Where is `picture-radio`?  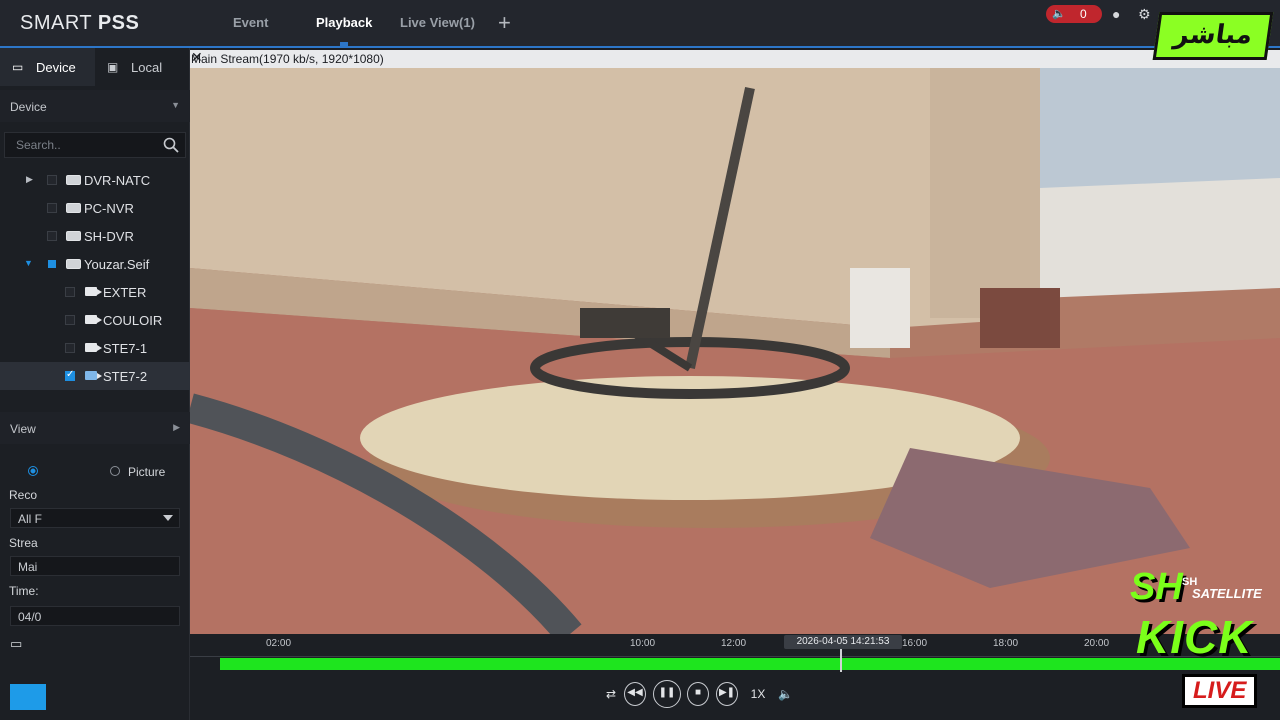
picture-radio is located at coordinates (115, 471).